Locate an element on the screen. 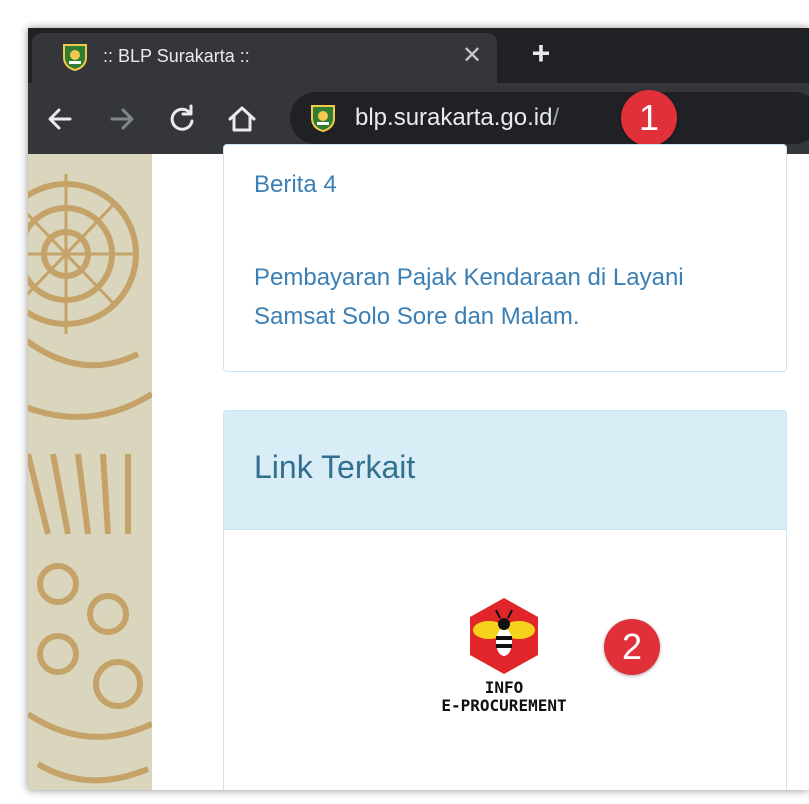 This screenshot has width=809, height=804. plus-icon: + is located at coordinates (541, 54).